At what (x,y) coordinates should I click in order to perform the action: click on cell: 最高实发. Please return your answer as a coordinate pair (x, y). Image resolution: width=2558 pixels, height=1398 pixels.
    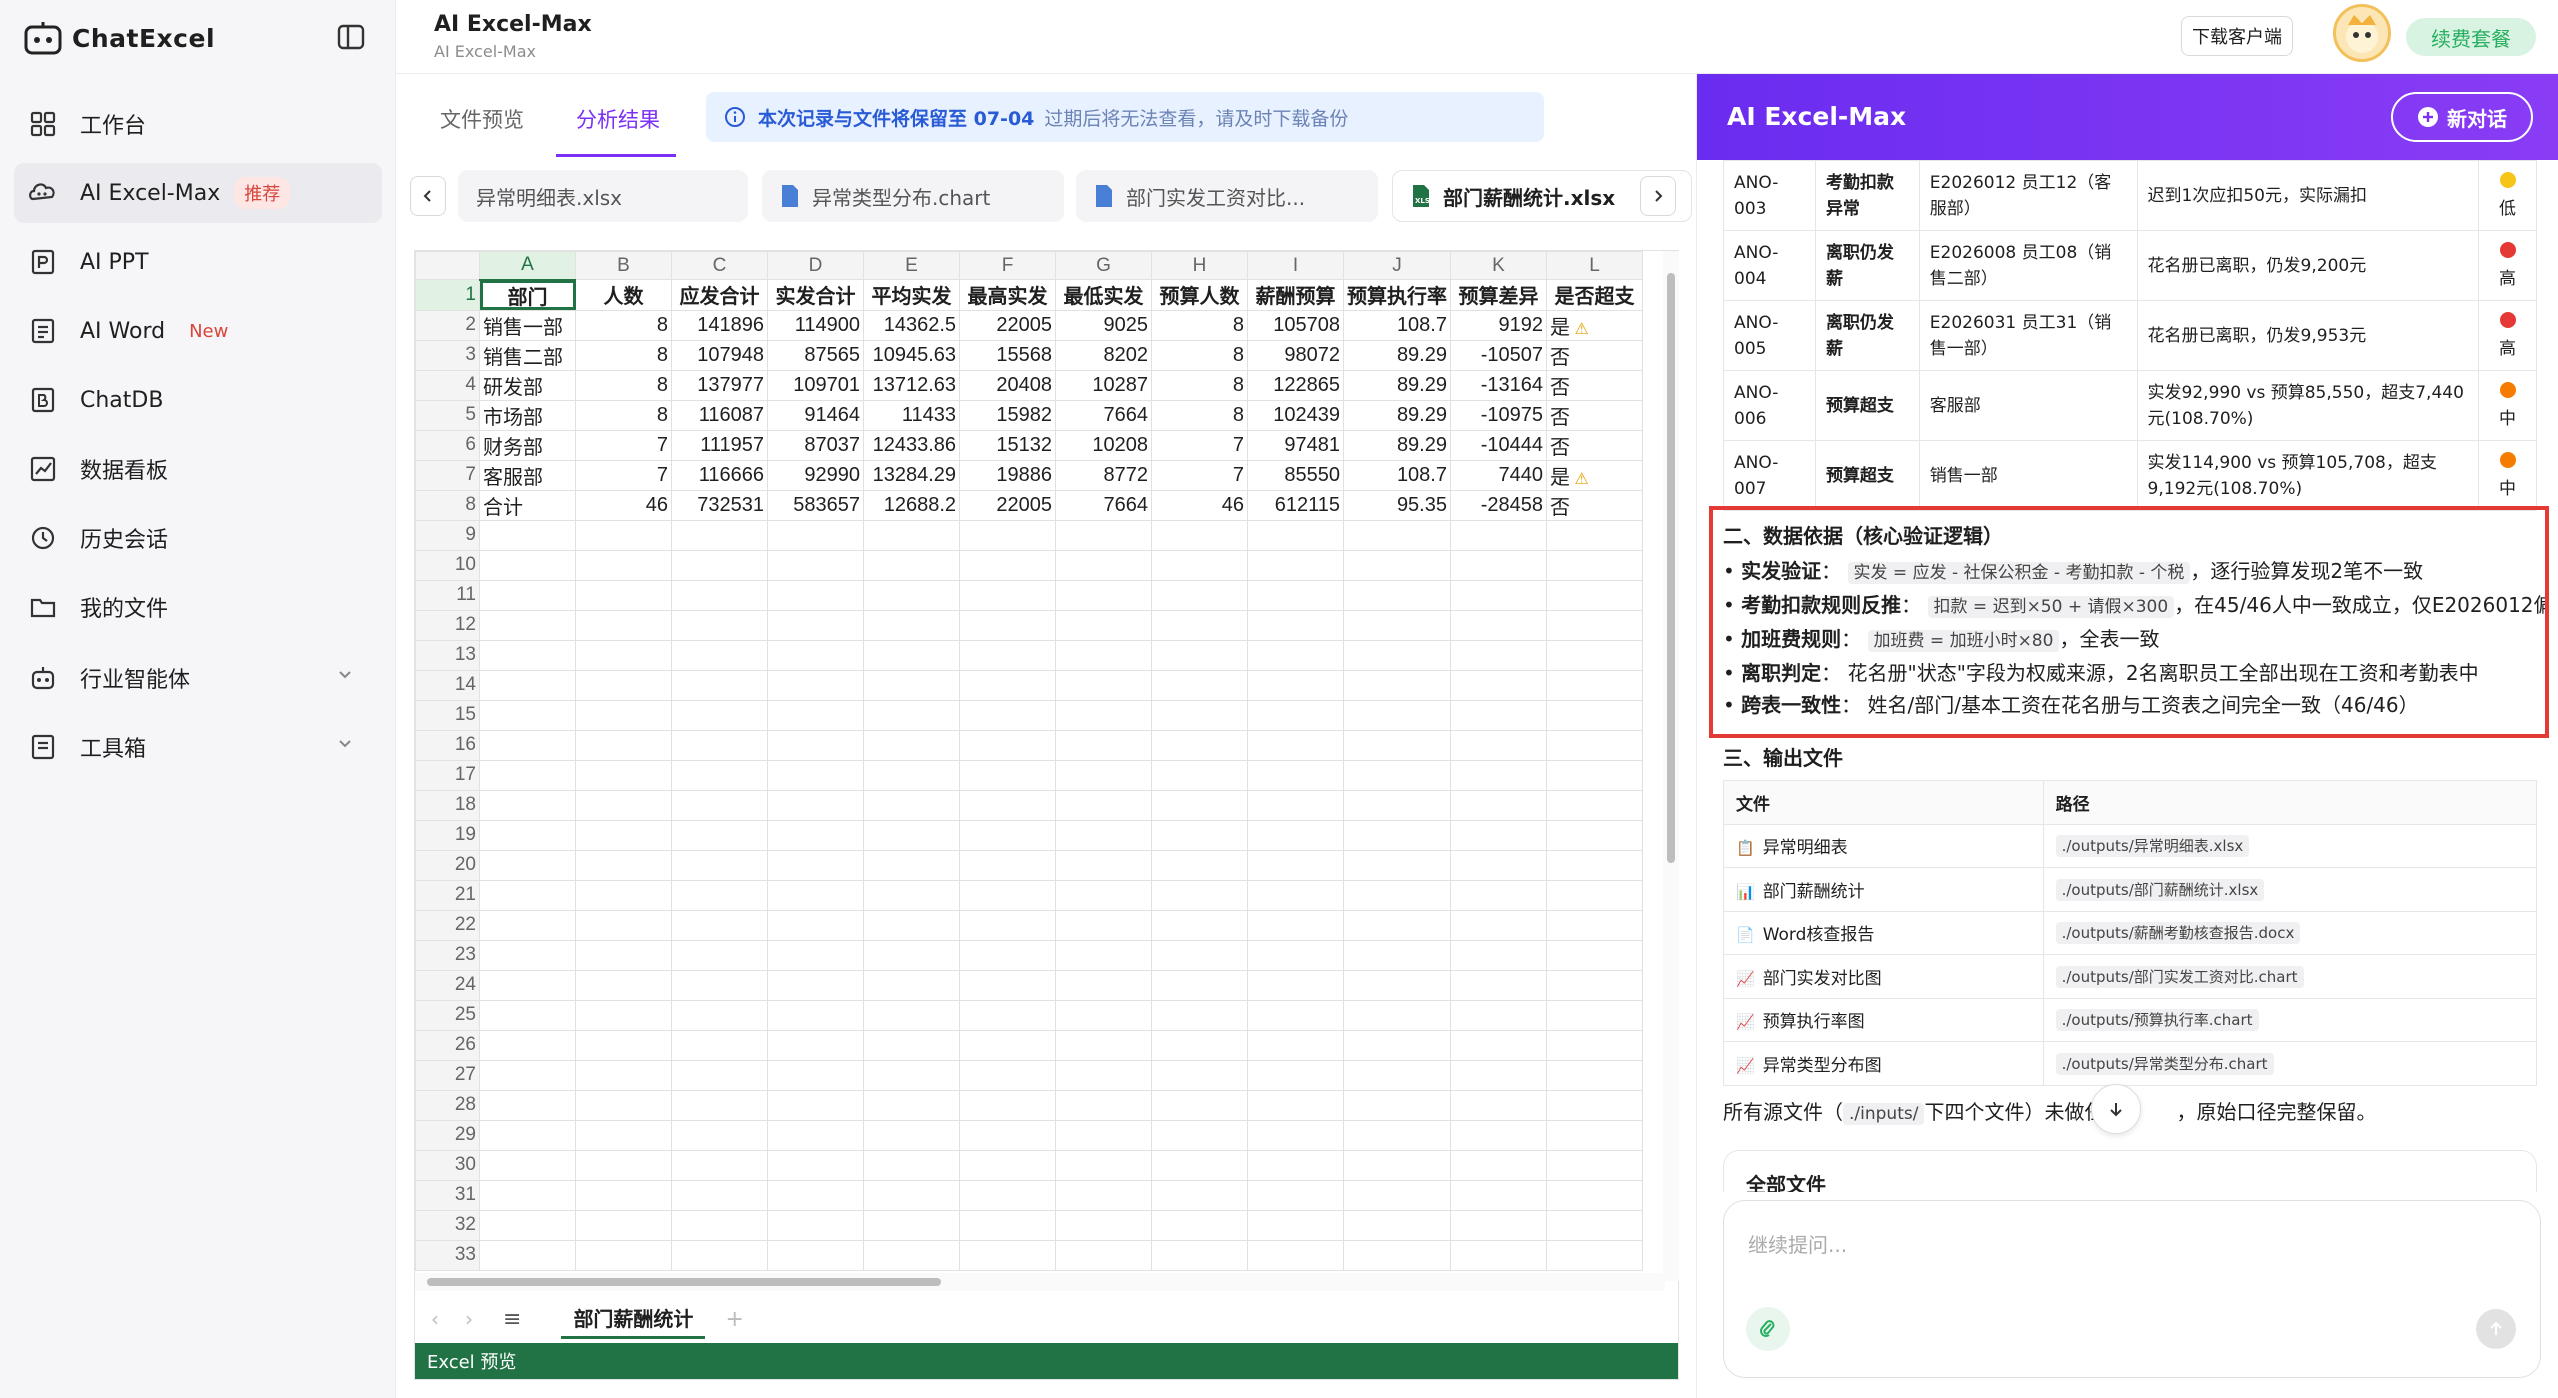
    Looking at the image, I should click on (1007, 295).